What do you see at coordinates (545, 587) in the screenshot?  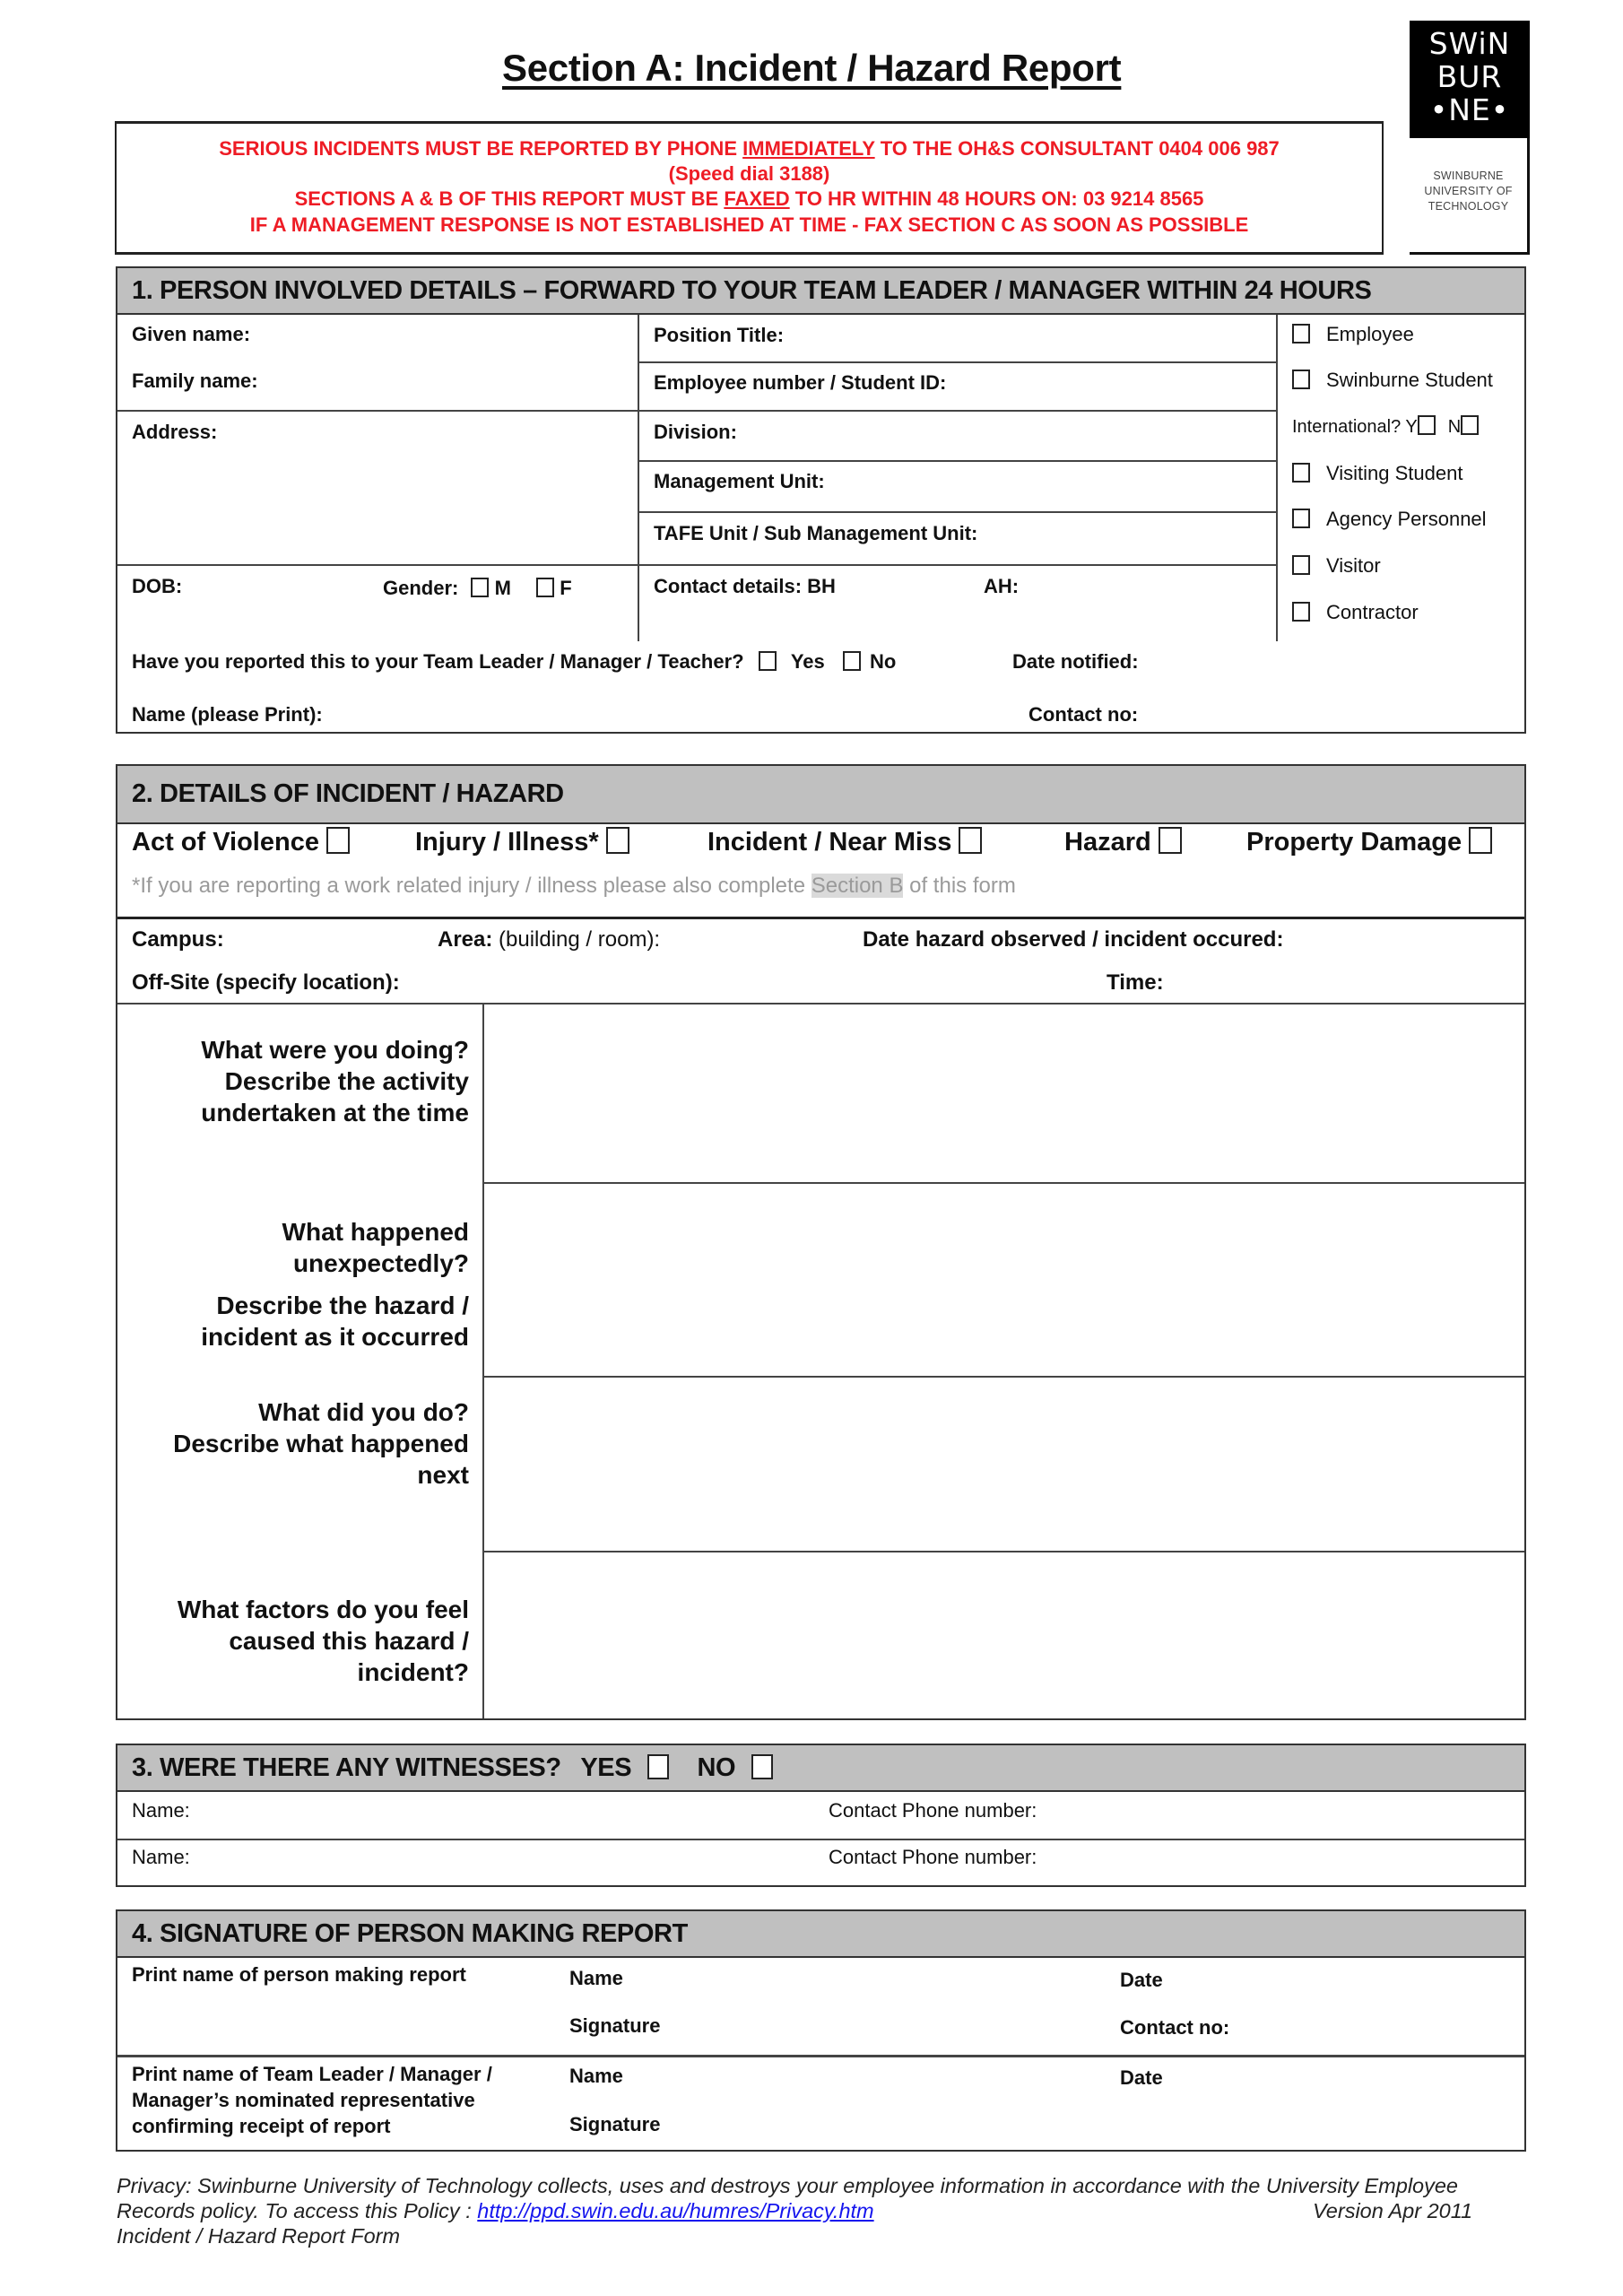 I see `gender-f-checkbox` at bounding box center [545, 587].